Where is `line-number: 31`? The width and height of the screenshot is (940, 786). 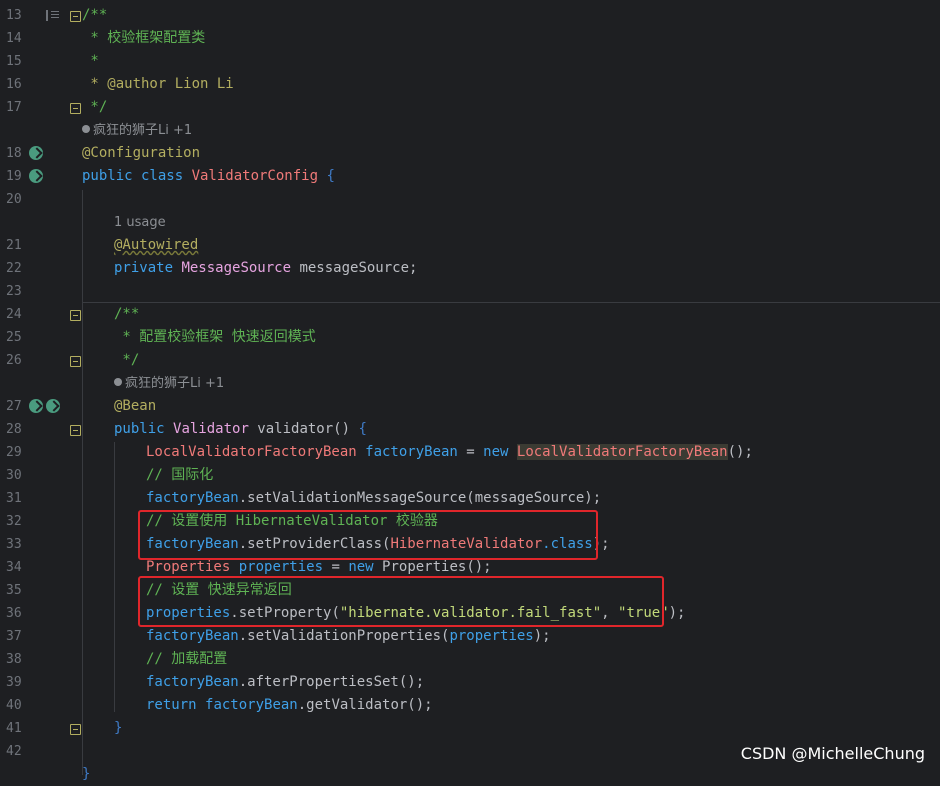
line-number: 31 is located at coordinates (14, 498).